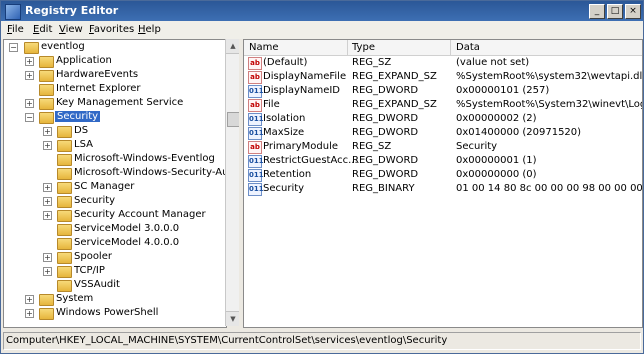 This screenshot has height=354, width=644. What do you see at coordinates (114, 215) in the screenshot?
I see `tree-node-security-account-manager: + Security Account Manager` at bounding box center [114, 215].